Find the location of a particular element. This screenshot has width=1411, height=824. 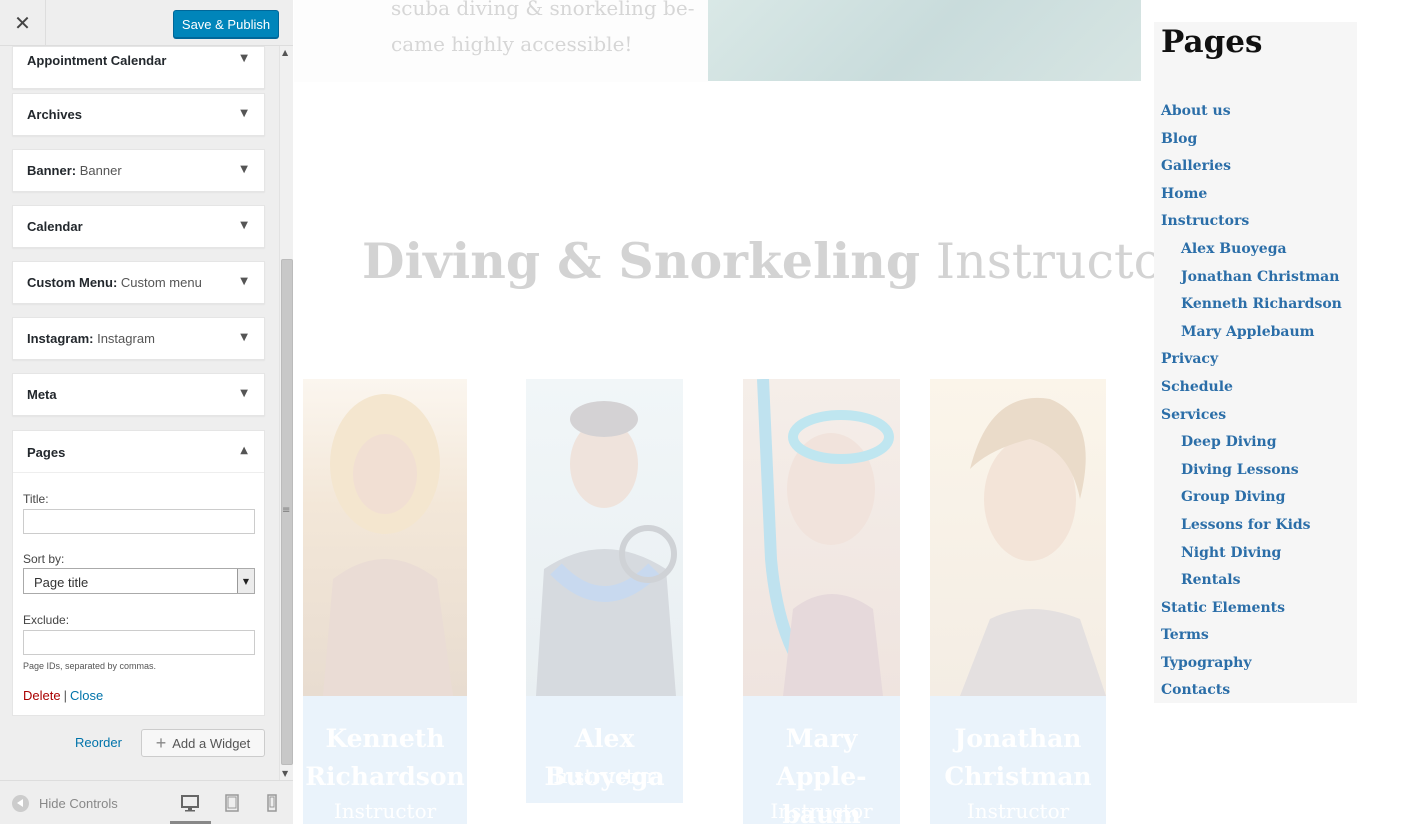

page-link: Deep Diving is located at coordinates (1251, 443).